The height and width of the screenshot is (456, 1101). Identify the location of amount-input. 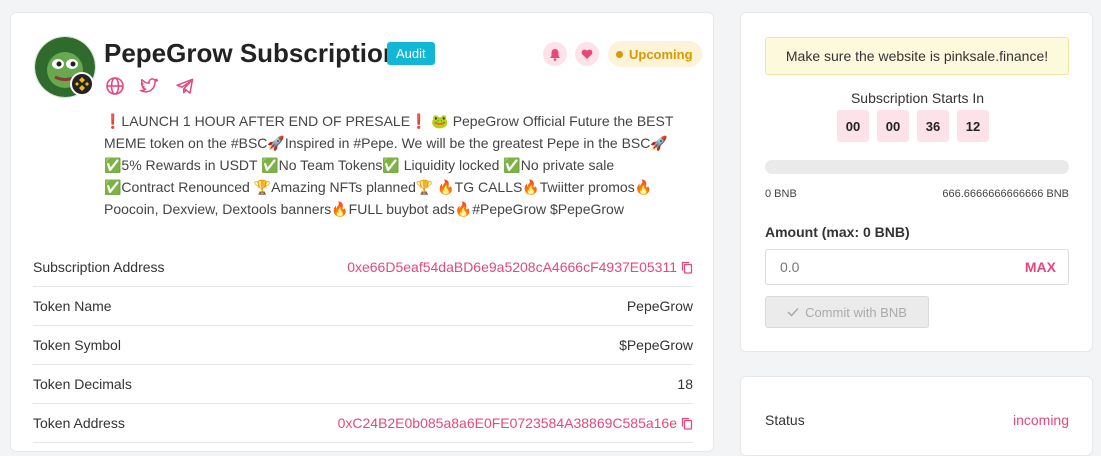
(880, 267).